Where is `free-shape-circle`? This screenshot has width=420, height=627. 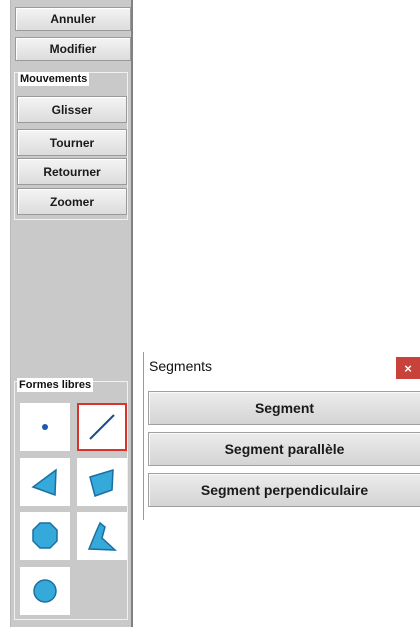 free-shape-circle is located at coordinates (45, 591).